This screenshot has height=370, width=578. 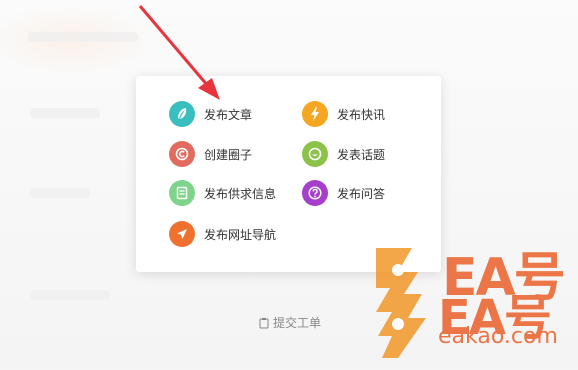 I want to click on lightning-icon, so click(x=315, y=114).